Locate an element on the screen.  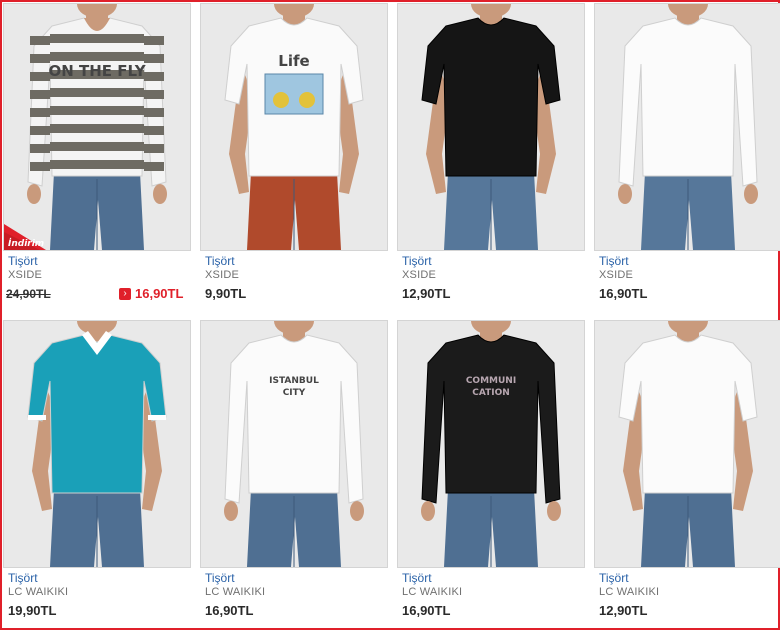
product-card: Life Tişört XSIDE 9,90TL is located at coordinates (294, 152).